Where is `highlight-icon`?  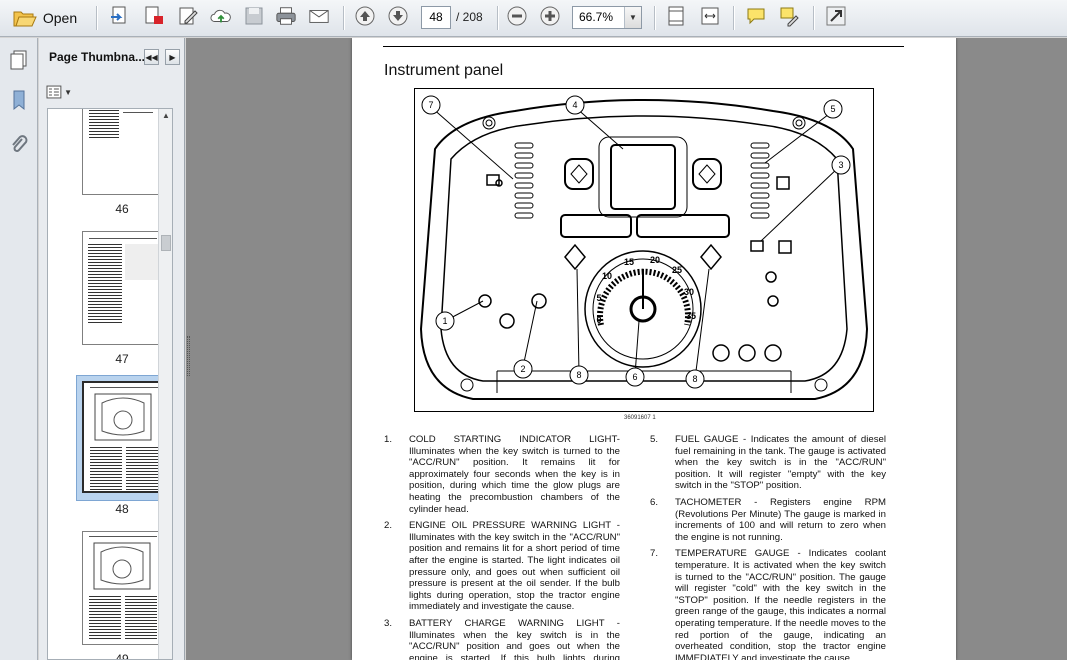 highlight-icon is located at coordinates (789, 17).